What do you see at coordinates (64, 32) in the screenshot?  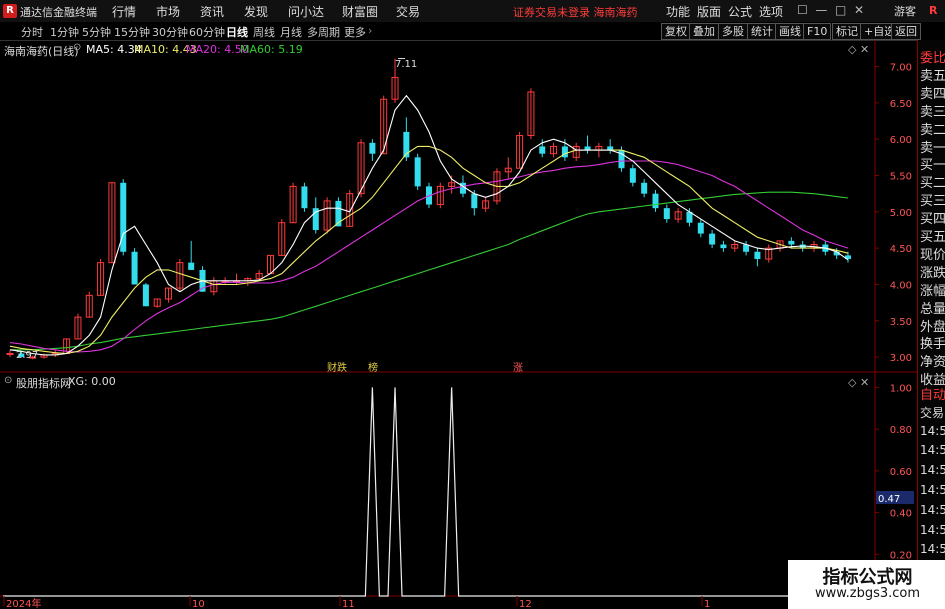 I see `tab-1min: 1分钟` at bounding box center [64, 32].